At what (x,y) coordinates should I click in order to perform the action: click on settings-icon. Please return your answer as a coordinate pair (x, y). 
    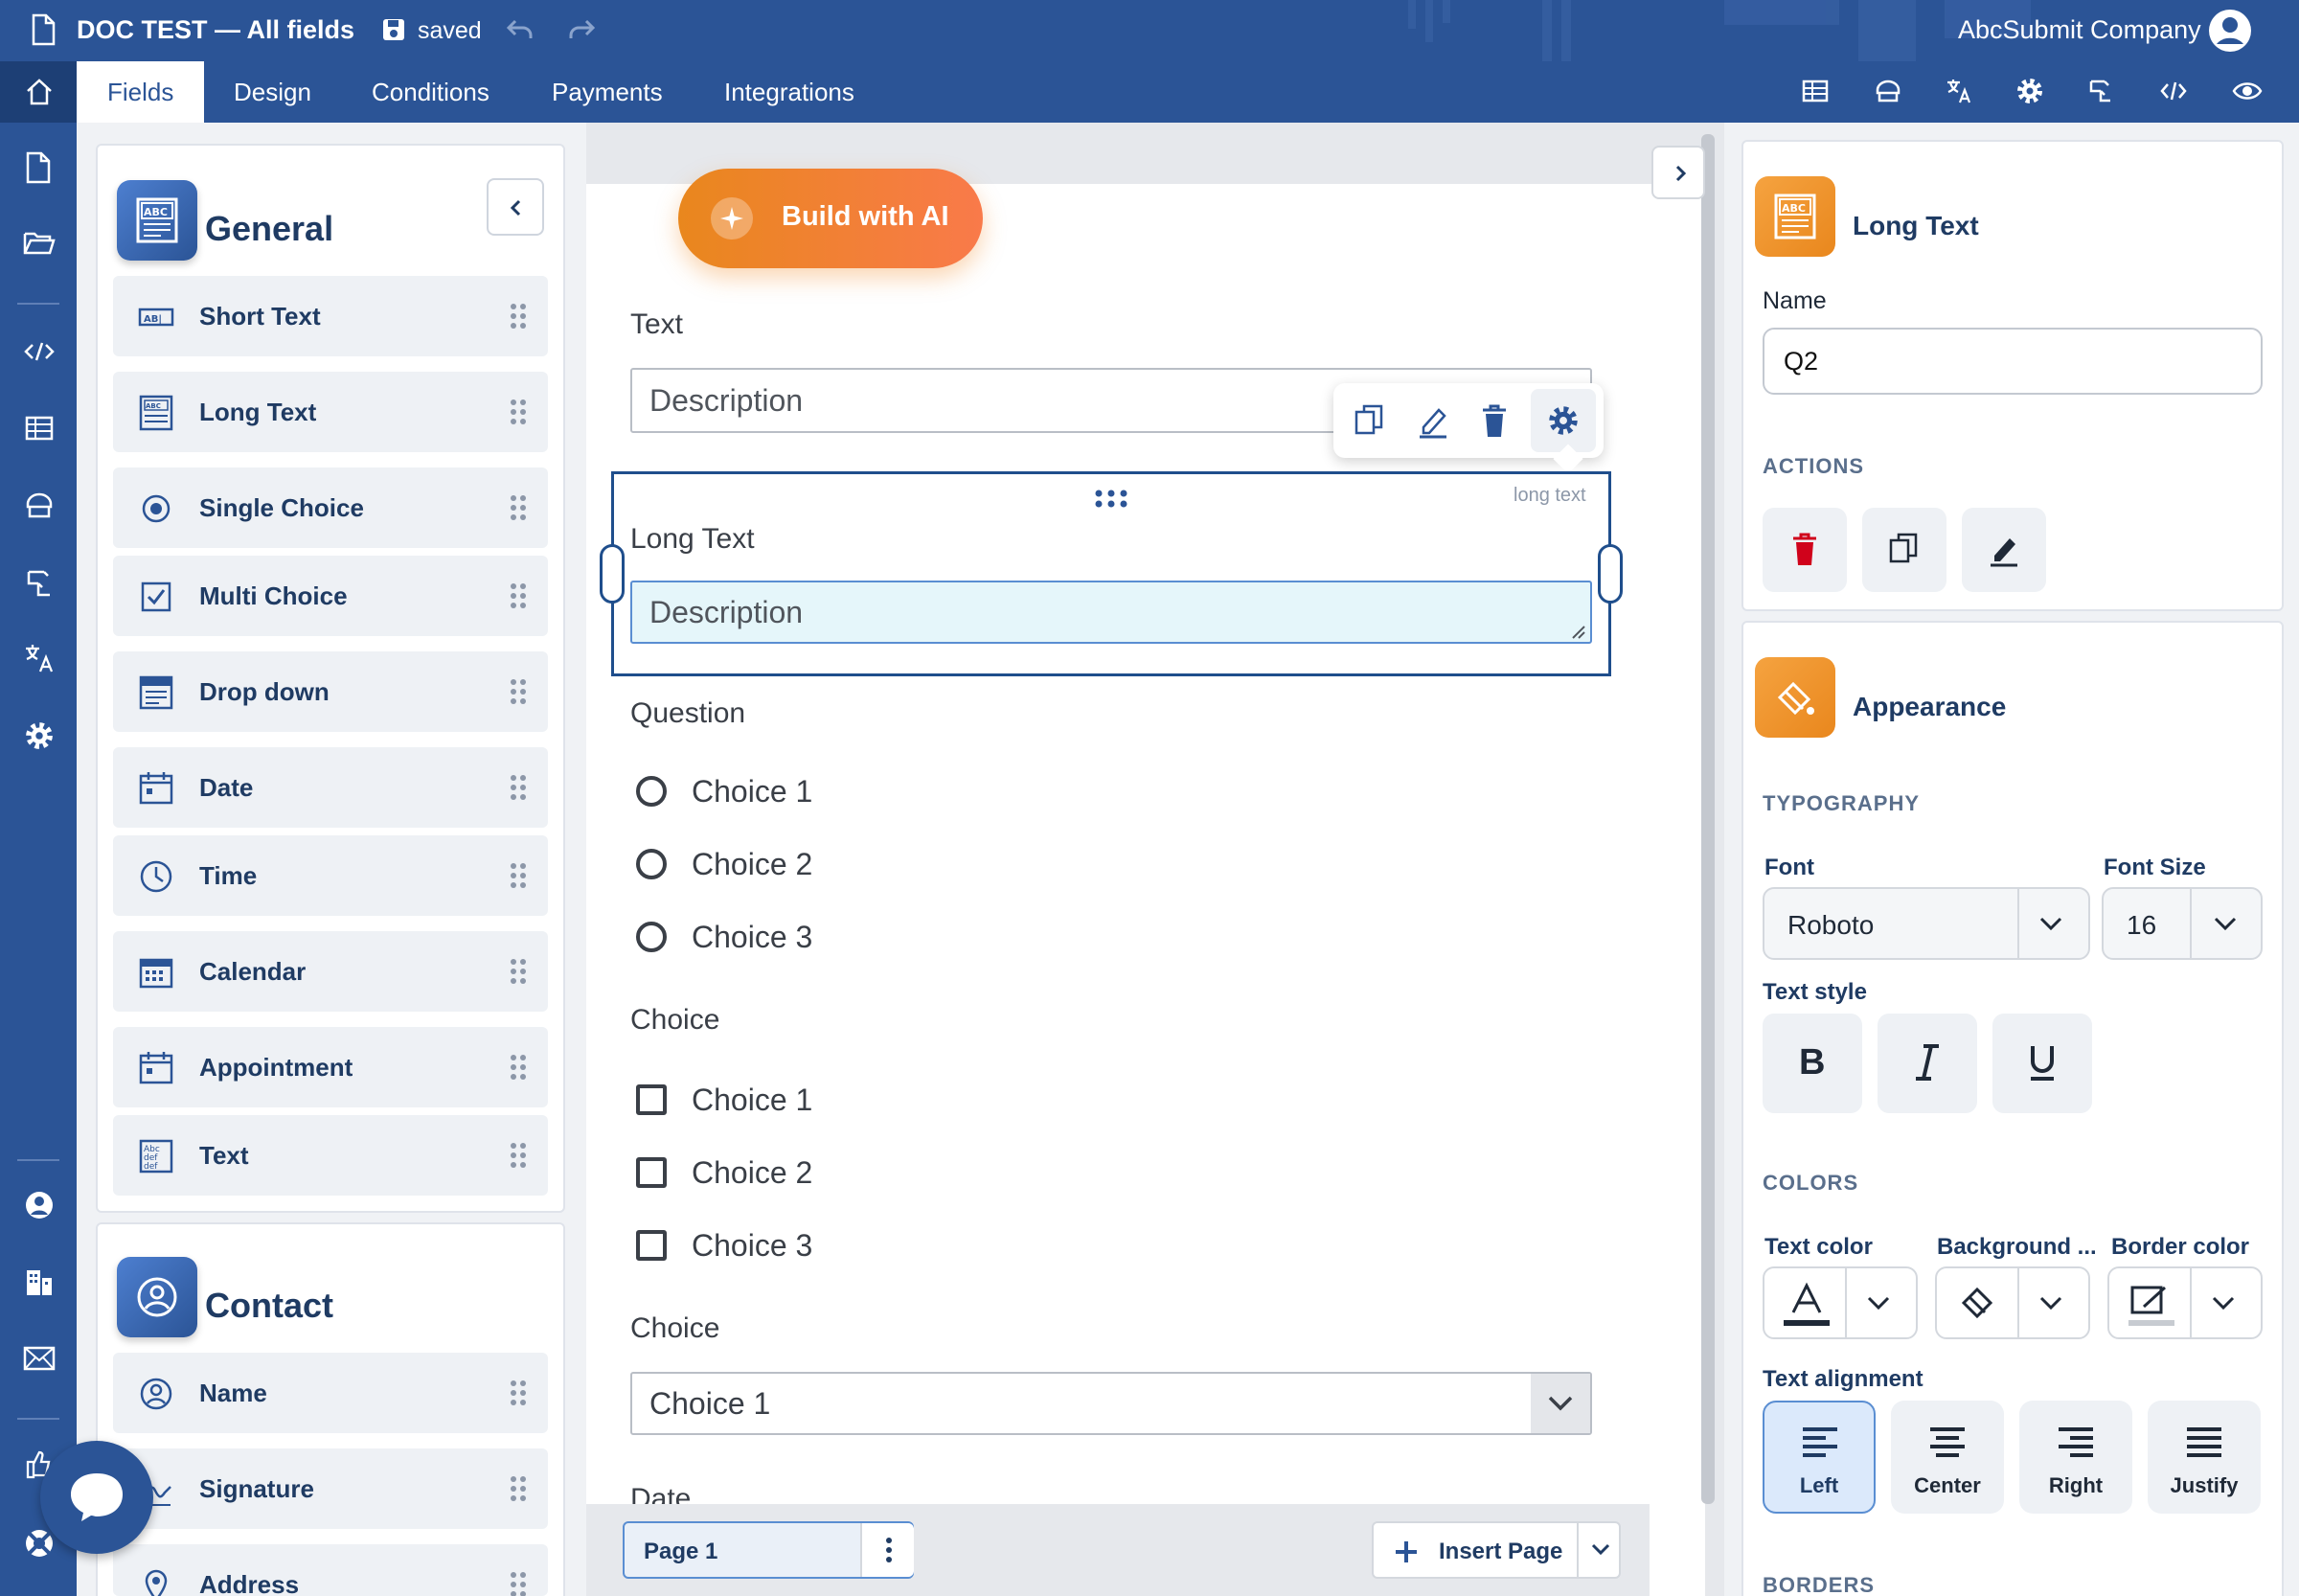
    Looking at the image, I should click on (2030, 91).